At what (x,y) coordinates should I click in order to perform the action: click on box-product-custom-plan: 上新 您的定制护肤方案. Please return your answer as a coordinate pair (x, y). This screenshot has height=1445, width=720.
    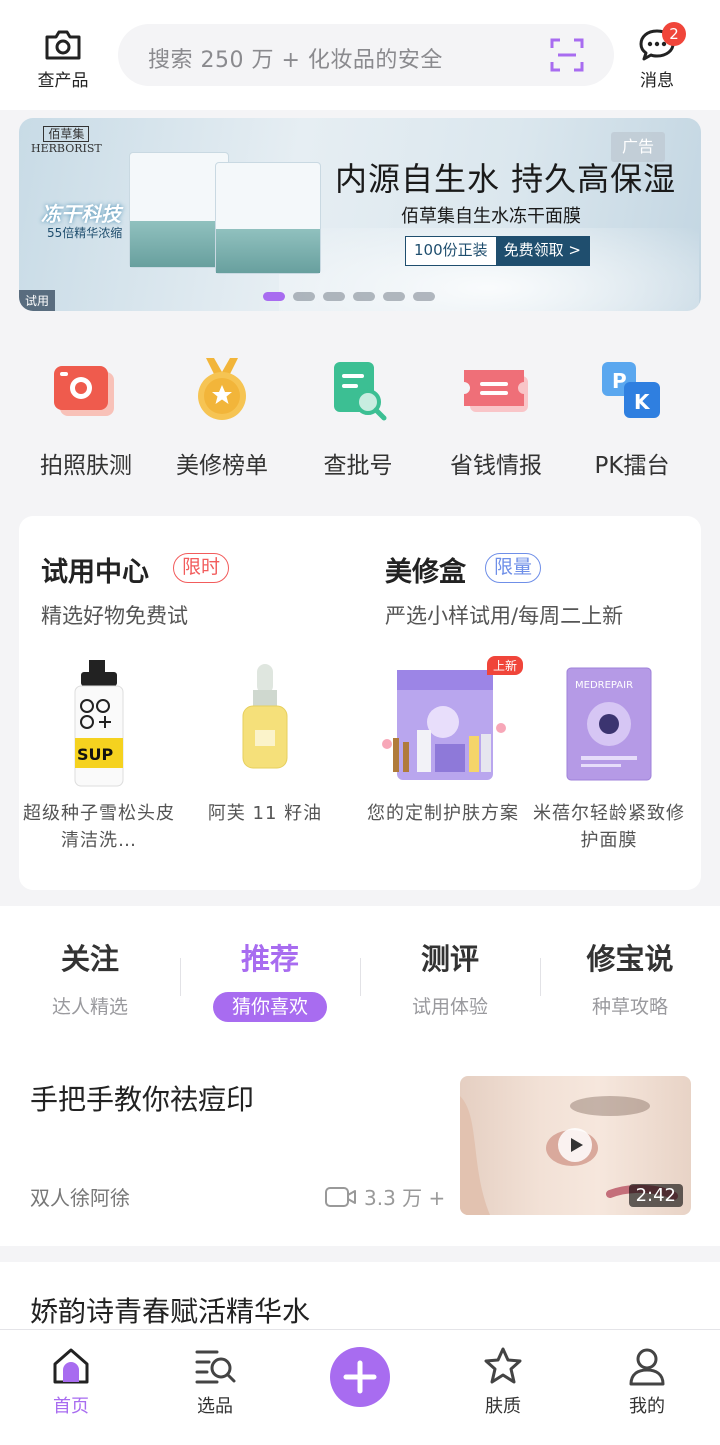
    Looking at the image, I should click on (443, 741).